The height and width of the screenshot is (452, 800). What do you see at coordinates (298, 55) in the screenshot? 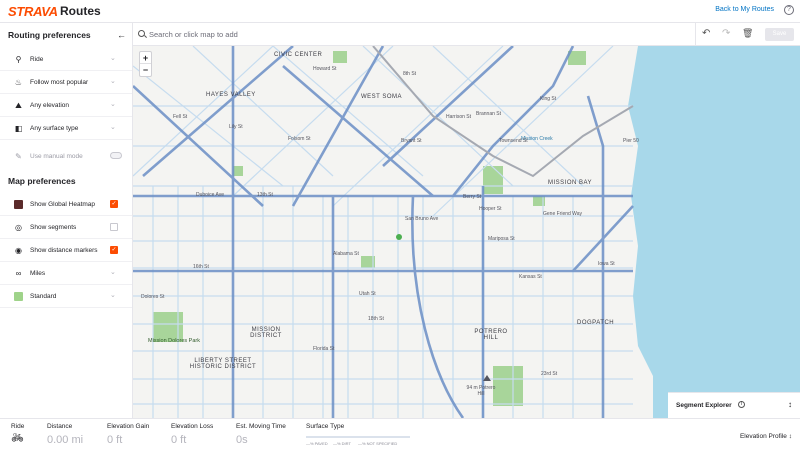
I see `neighborhood-label: CIVIC CENTER` at bounding box center [298, 55].